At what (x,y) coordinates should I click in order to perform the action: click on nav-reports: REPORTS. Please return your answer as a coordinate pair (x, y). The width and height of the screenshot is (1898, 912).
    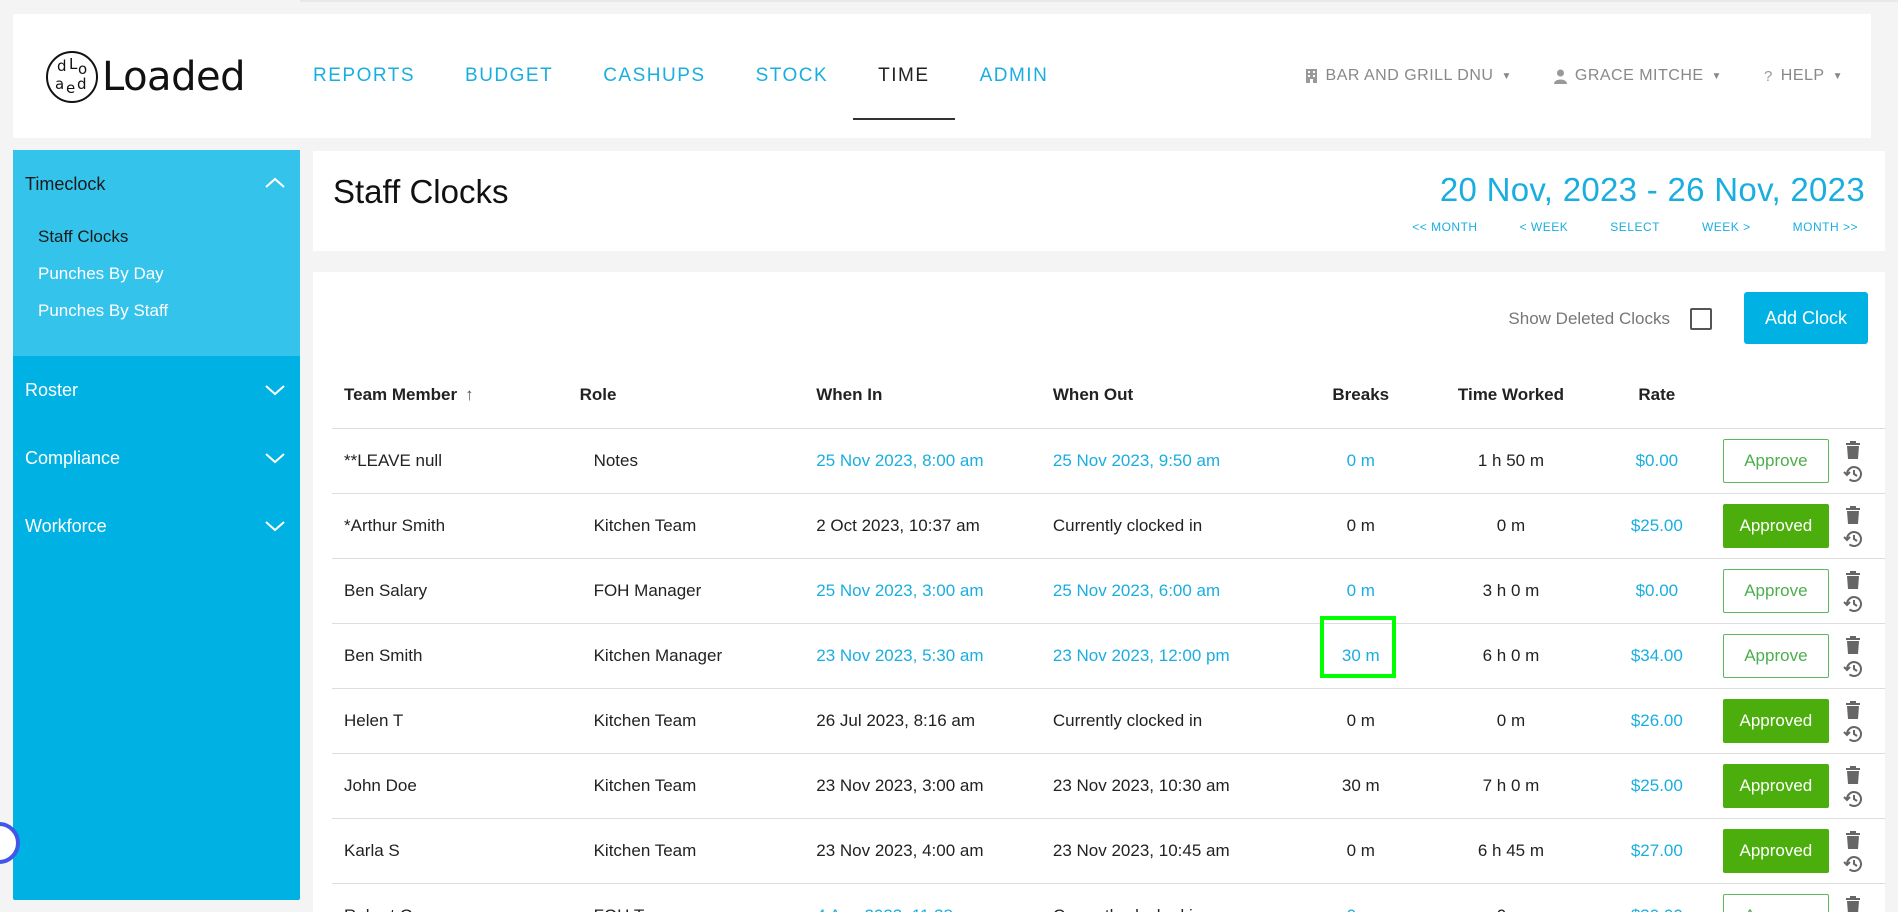
    Looking at the image, I should click on (364, 76).